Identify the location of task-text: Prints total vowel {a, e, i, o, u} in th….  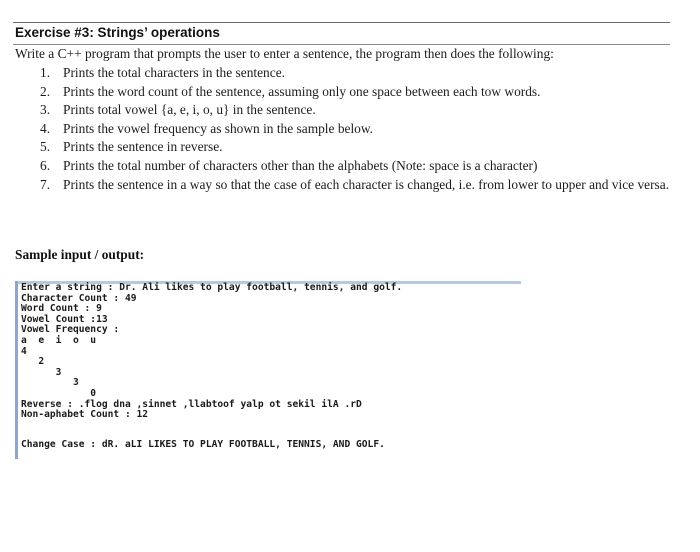
(189, 110).